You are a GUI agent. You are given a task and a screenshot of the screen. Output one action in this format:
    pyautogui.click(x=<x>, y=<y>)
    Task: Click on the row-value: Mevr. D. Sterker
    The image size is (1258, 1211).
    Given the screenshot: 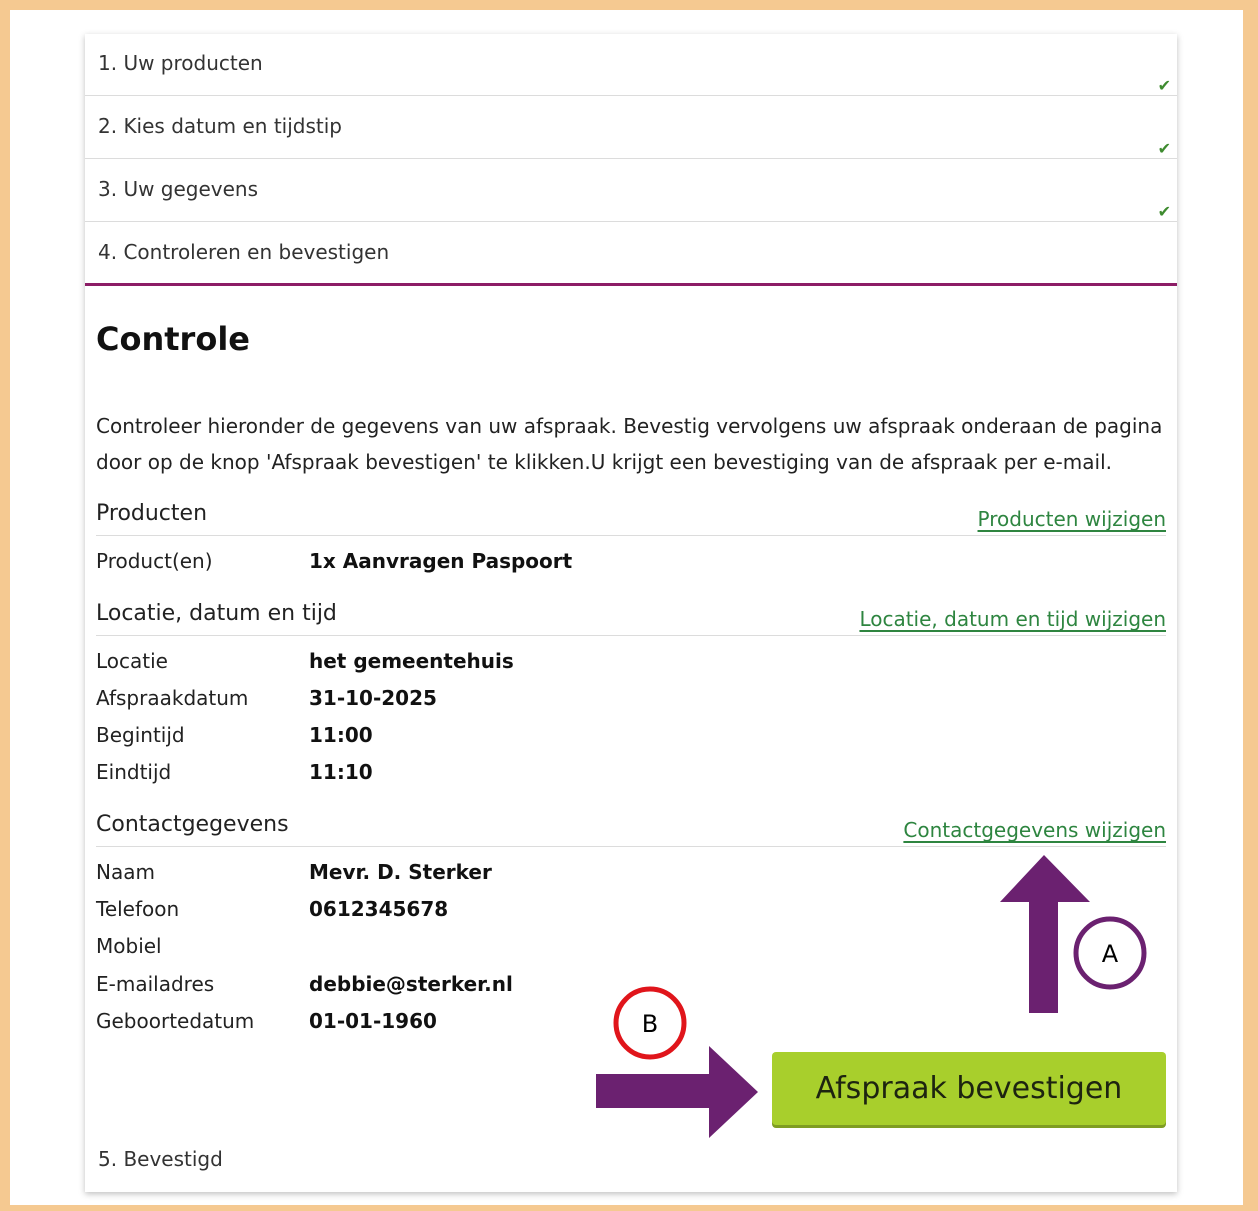 What is the action you would take?
    pyautogui.click(x=400, y=872)
    